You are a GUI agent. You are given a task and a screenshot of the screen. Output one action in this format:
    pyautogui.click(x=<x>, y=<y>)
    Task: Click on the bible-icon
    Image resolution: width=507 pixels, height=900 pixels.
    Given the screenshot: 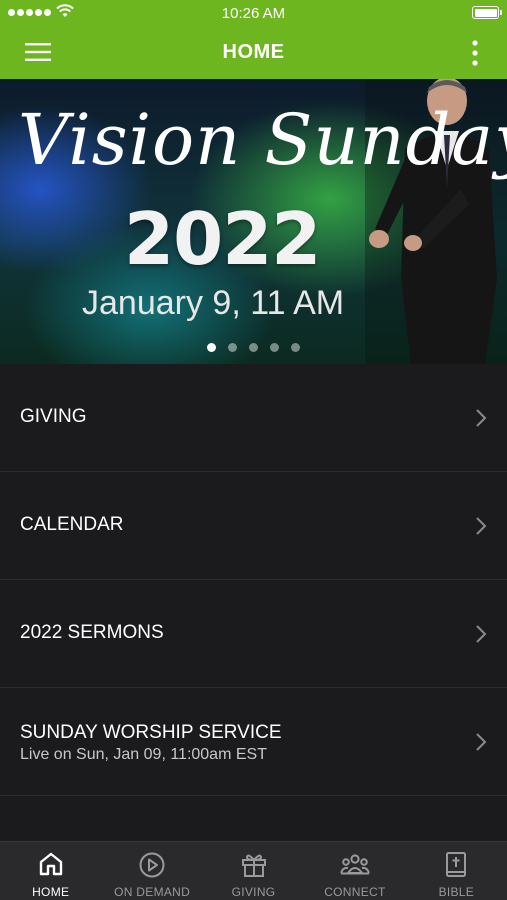 What is the action you would take?
    pyautogui.click(x=456, y=864)
    